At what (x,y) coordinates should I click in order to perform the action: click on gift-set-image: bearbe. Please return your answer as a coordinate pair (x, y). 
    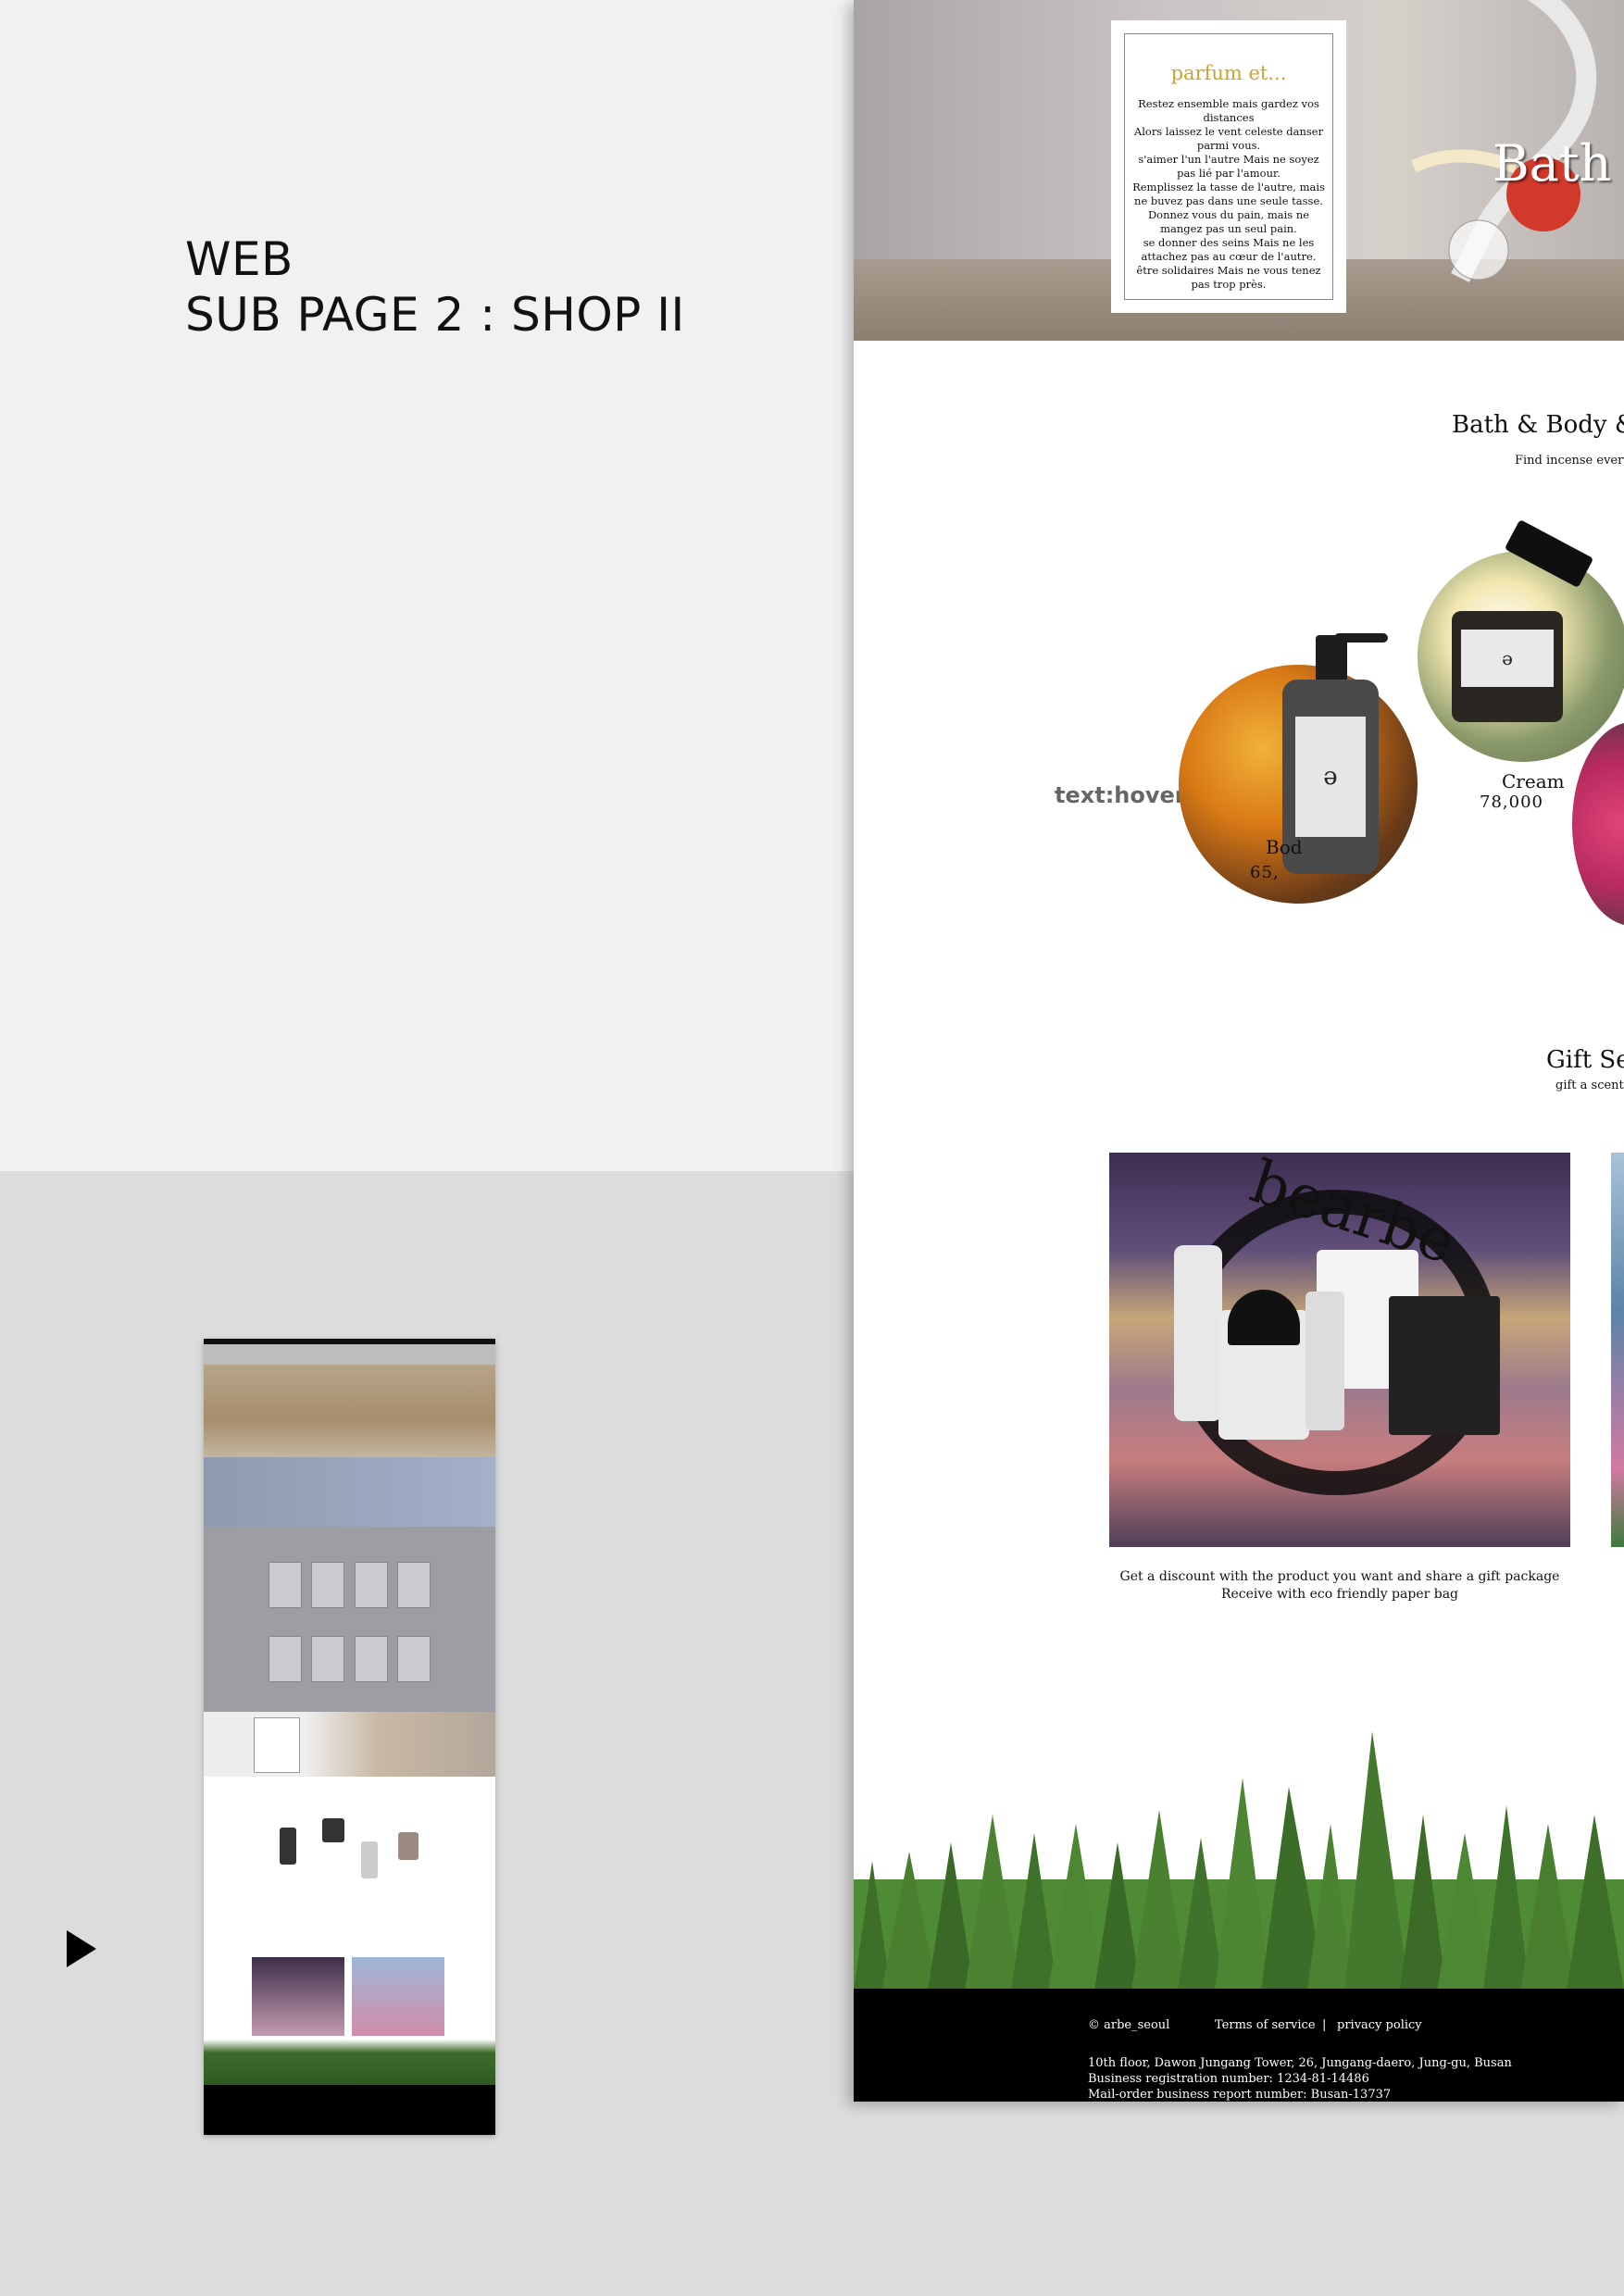
    Looking at the image, I should click on (1339, 1350).